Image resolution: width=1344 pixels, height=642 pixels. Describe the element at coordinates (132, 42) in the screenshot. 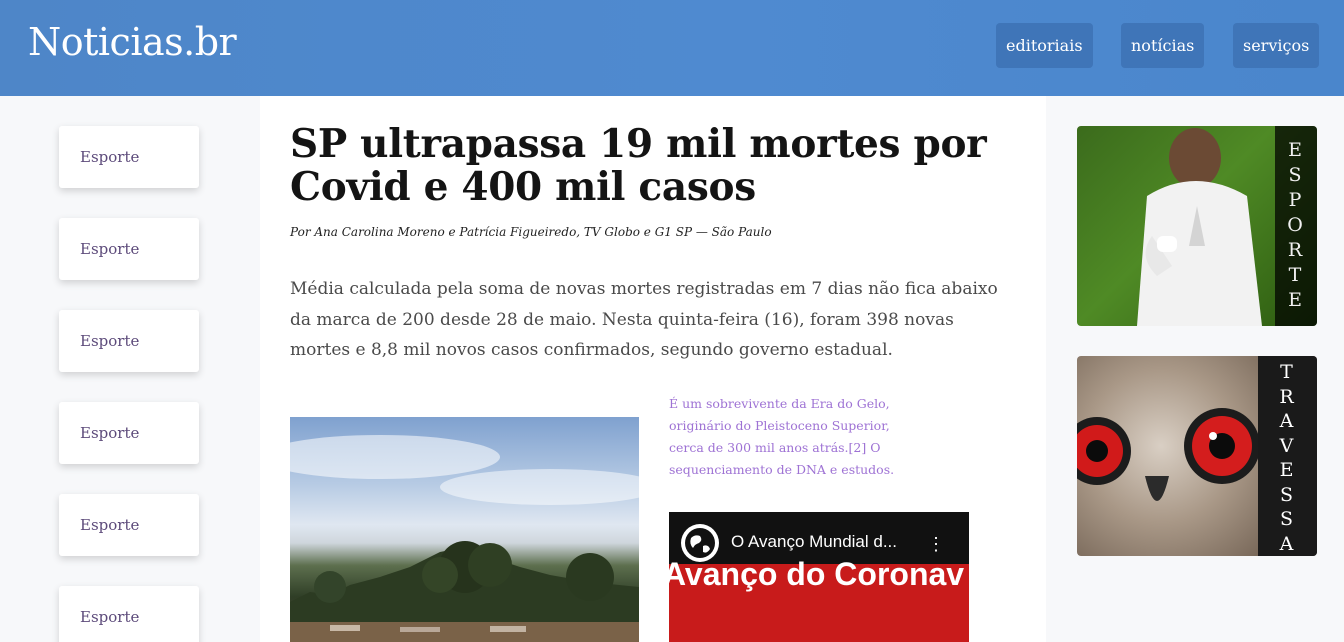

I see `site-logo: Noticias.br` at that location.